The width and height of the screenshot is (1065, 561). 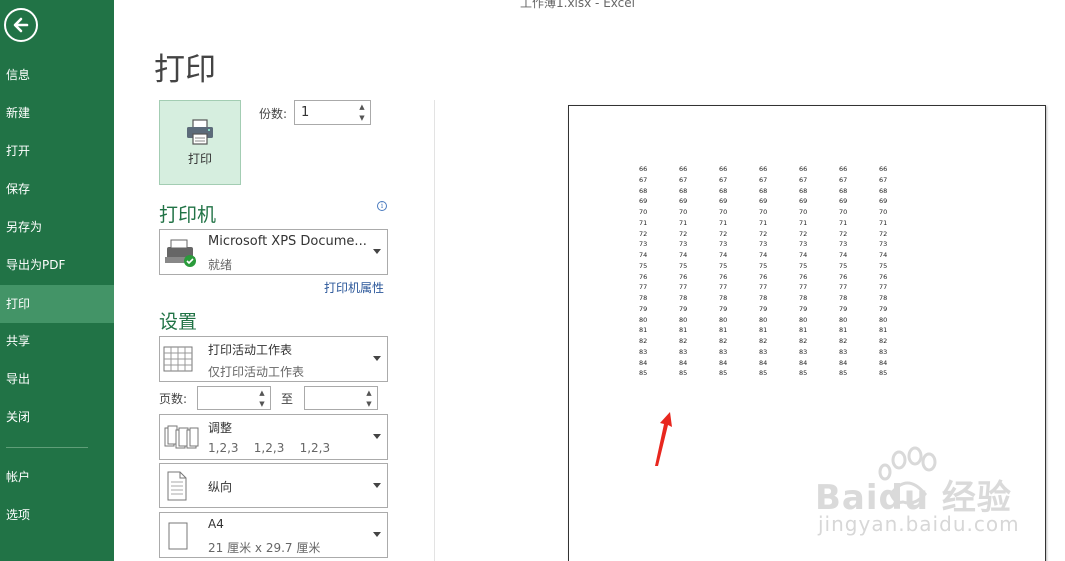 What do you see at coordinates (369, 404) in the screenshot?
I see `pages-to-down-button: ▼` at bounding box center [369, 404].